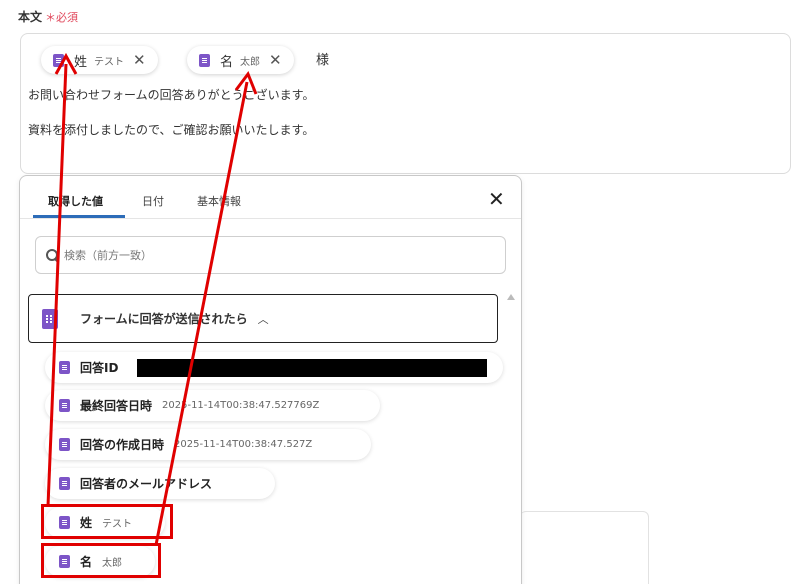  What do you see at coordinates (511, 439) in the screenshot?
I see `scrollbar` at bounding box center [511, 439].